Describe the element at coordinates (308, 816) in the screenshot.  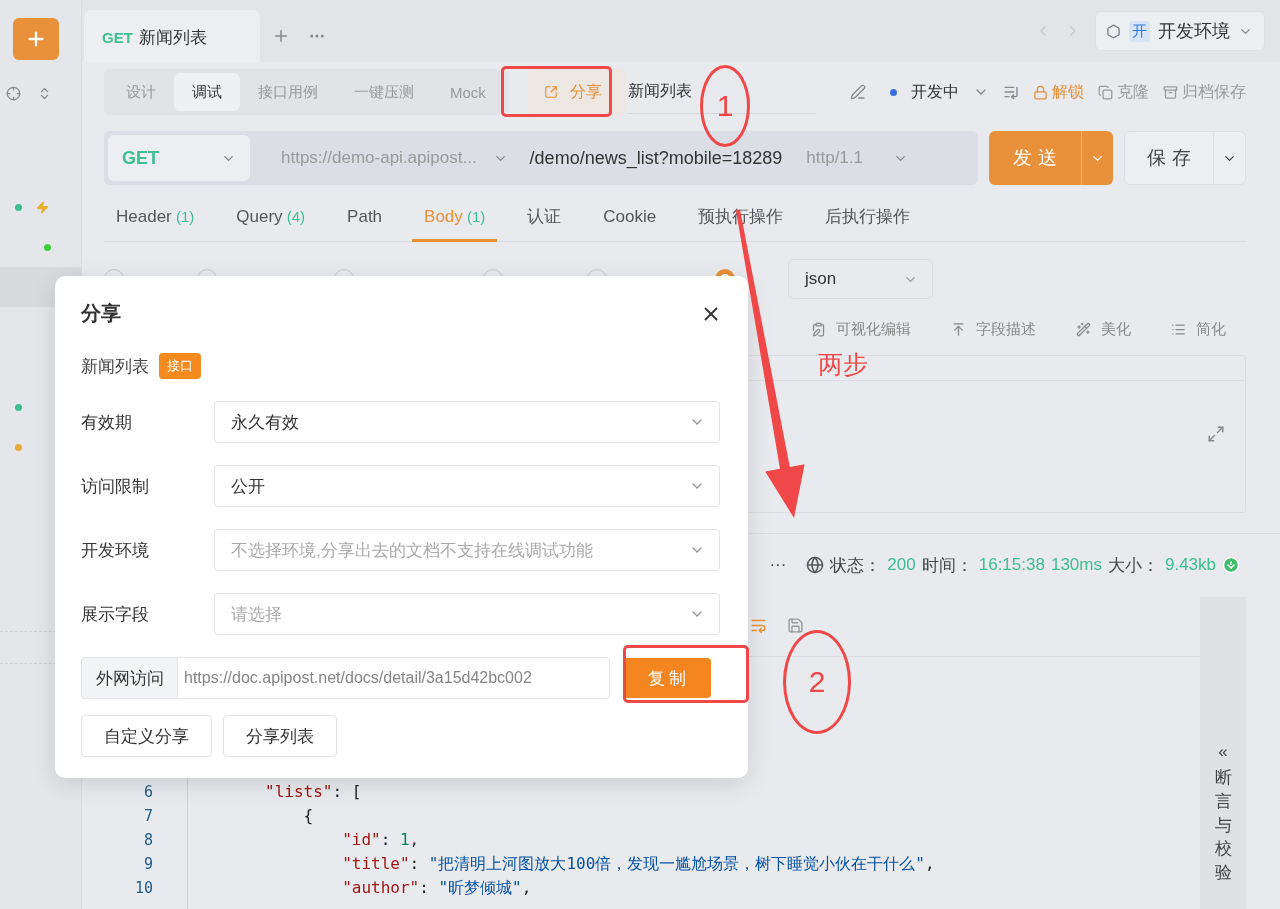
I see `code-line: {` at that location.